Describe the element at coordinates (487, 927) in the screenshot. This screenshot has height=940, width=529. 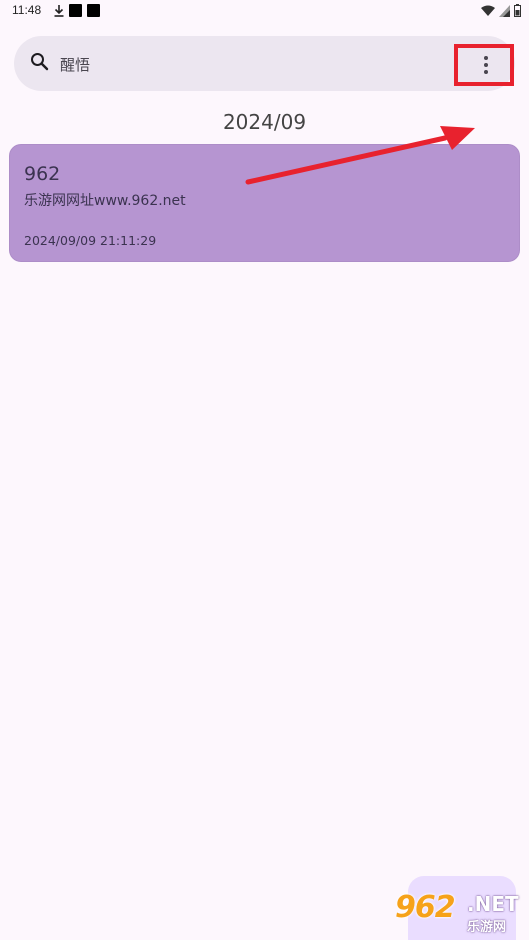
I see `watermark-cn: 乐游网` at that location.